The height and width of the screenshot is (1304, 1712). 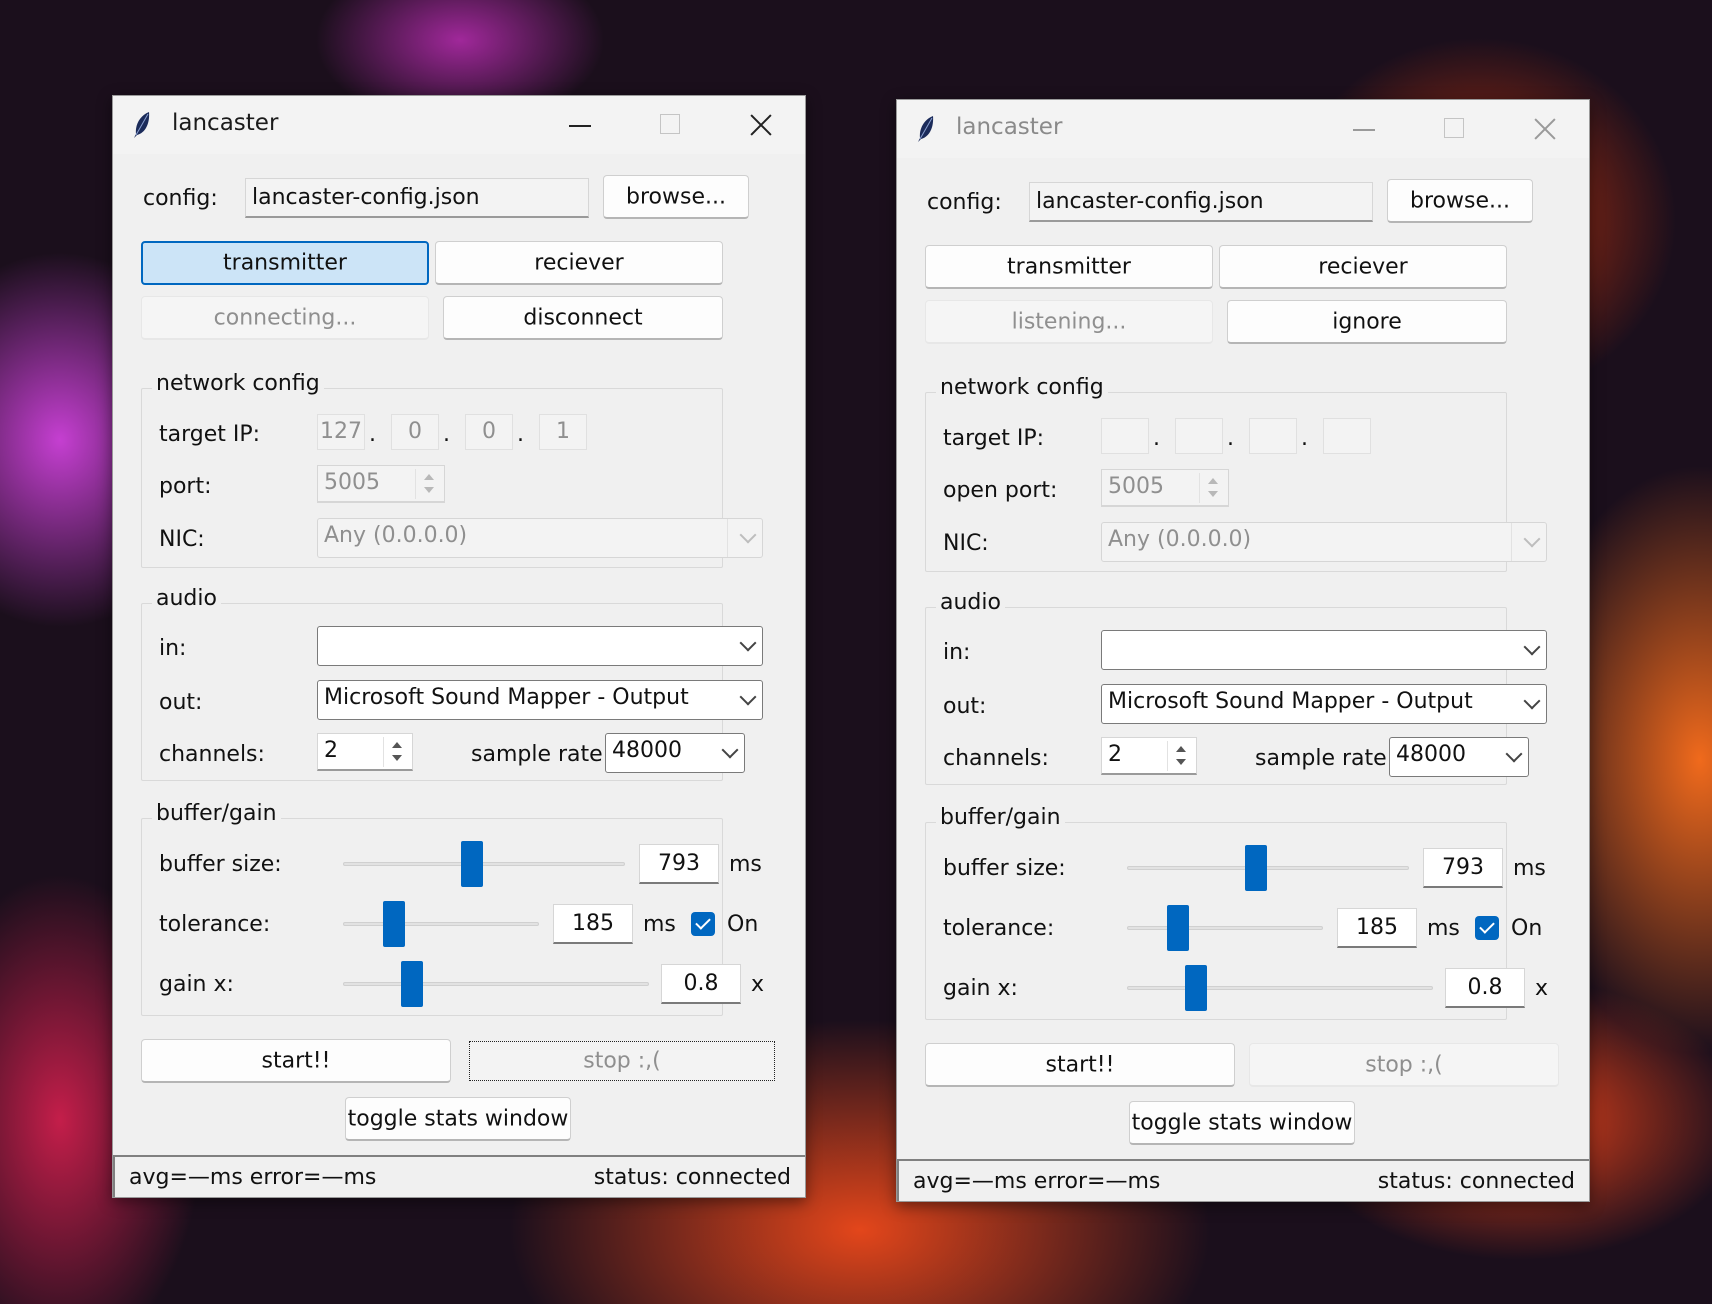 What do you see at coordinates (182, 539) in the screenshot?
I see `nic-label: NIC:` at bounding box center [182, 539].